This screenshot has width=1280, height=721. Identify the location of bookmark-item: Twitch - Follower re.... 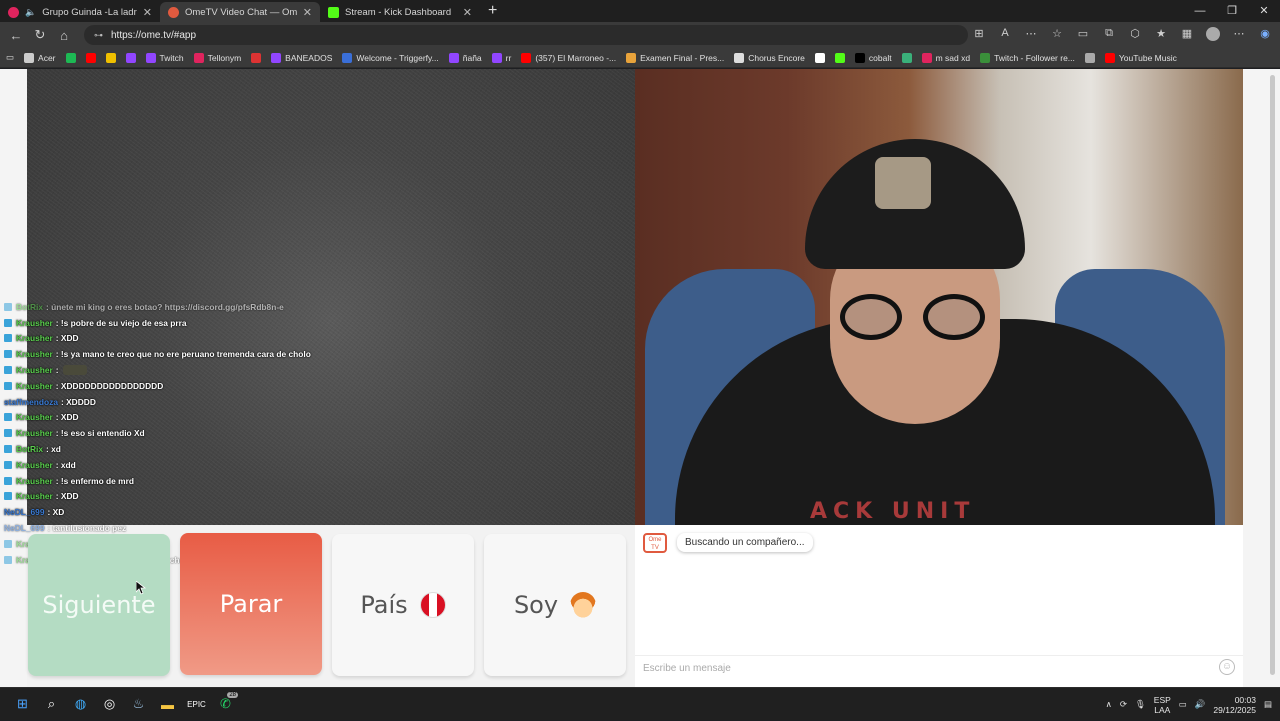
(1027, 57).